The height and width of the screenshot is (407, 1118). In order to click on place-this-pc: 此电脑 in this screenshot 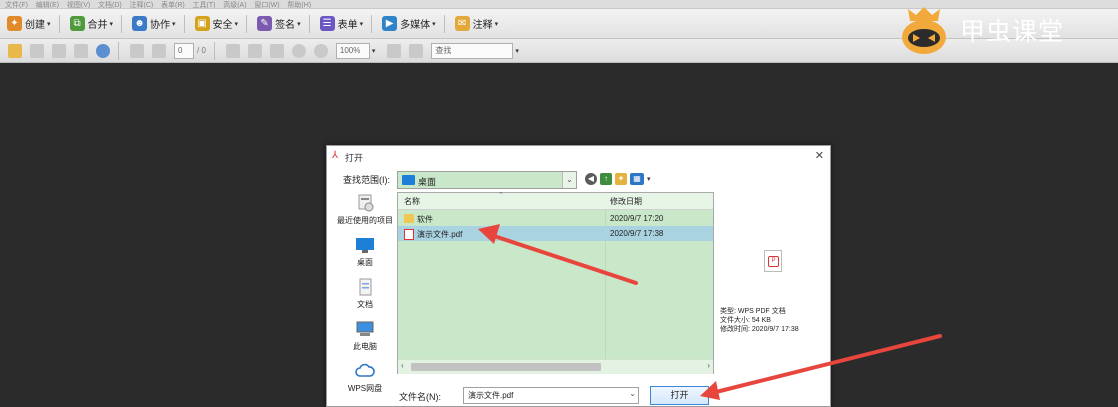, I will do `click(365, 336)`.